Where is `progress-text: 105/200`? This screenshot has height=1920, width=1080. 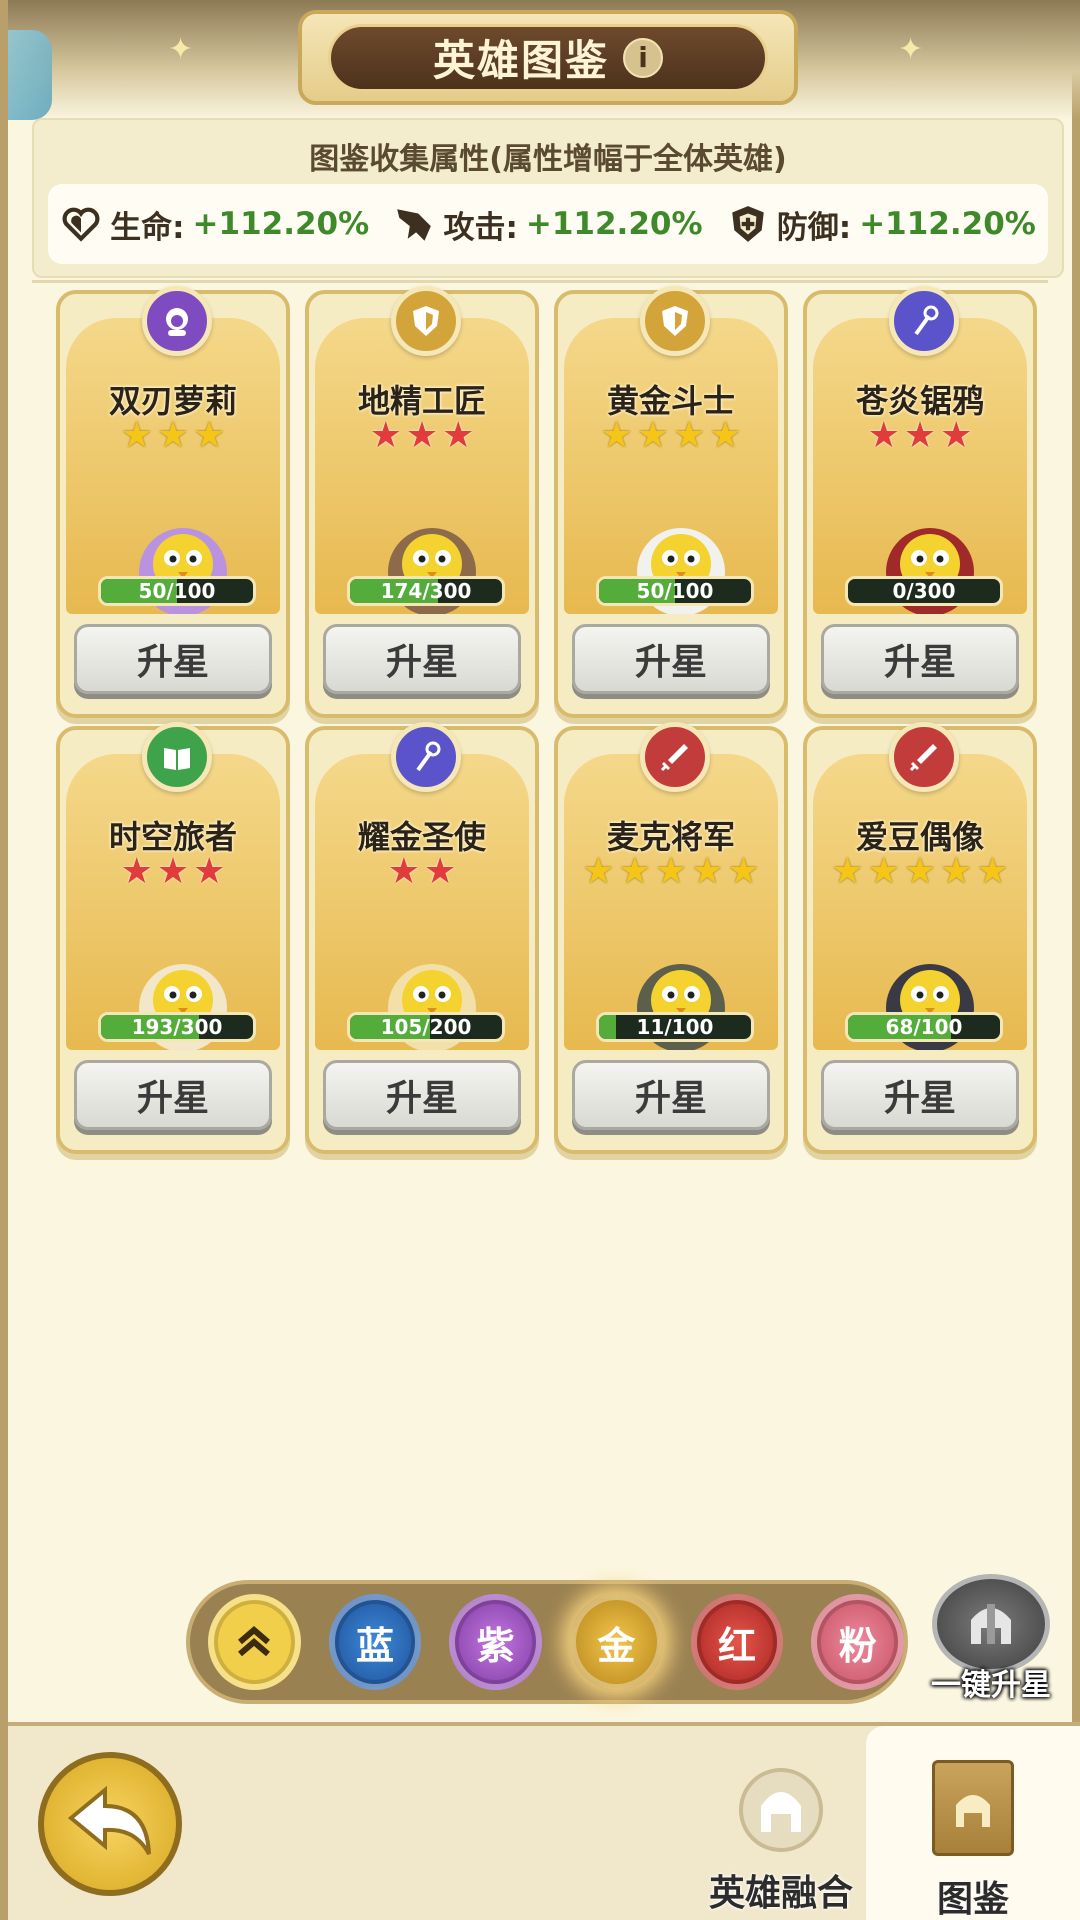
progress-text: 105/200 is located at coordinates (426, 1027).